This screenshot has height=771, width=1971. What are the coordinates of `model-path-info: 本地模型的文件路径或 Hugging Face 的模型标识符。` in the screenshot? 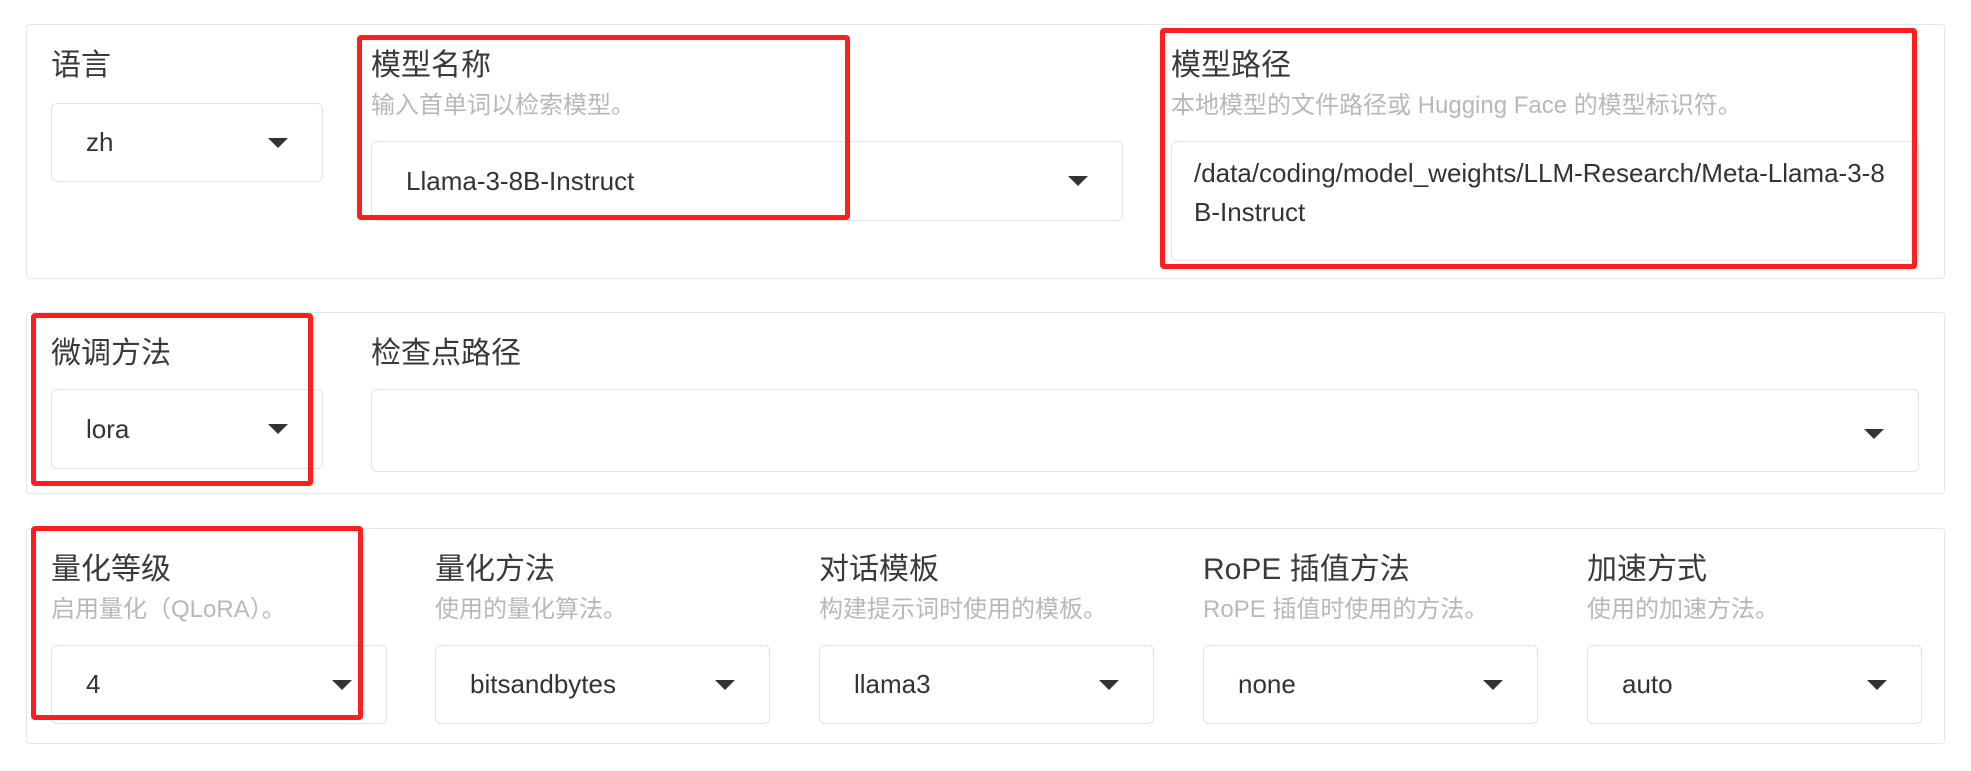 It's located at (1456, 105).